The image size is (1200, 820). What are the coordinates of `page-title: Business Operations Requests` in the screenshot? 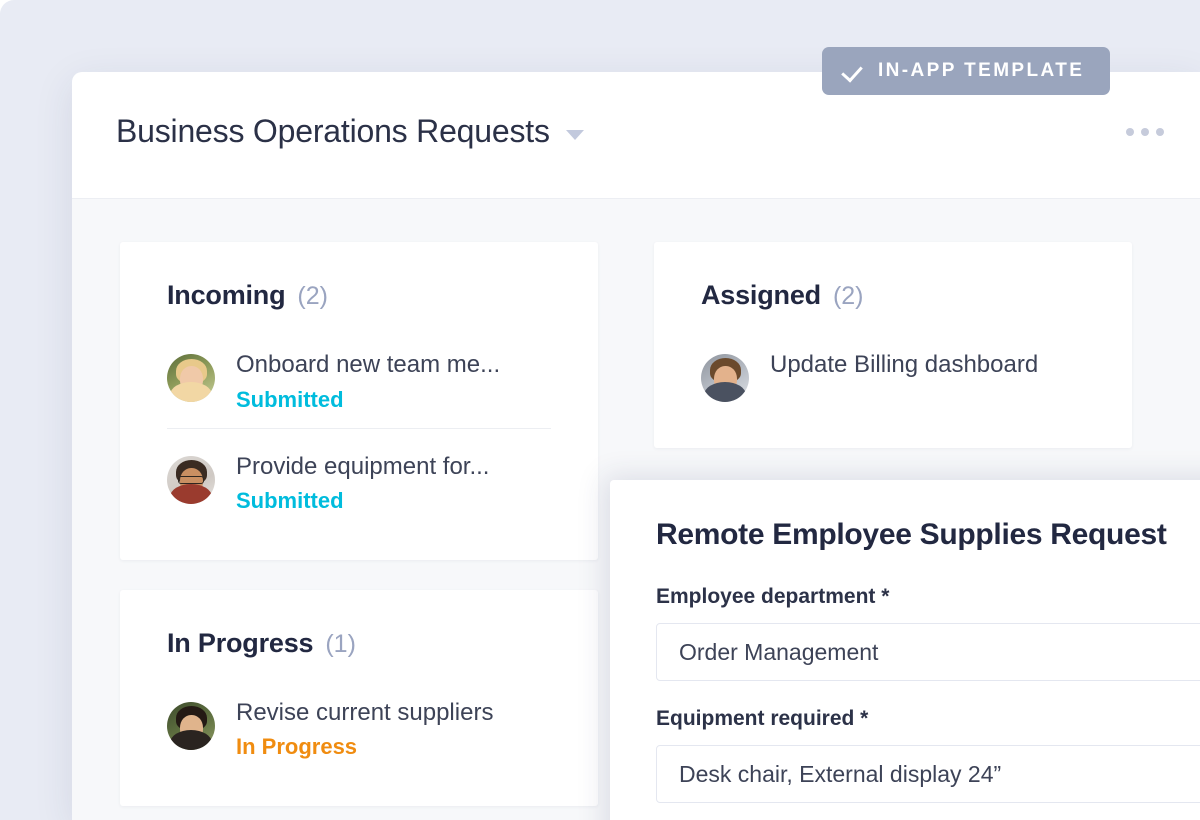 It's located at (333, 131).